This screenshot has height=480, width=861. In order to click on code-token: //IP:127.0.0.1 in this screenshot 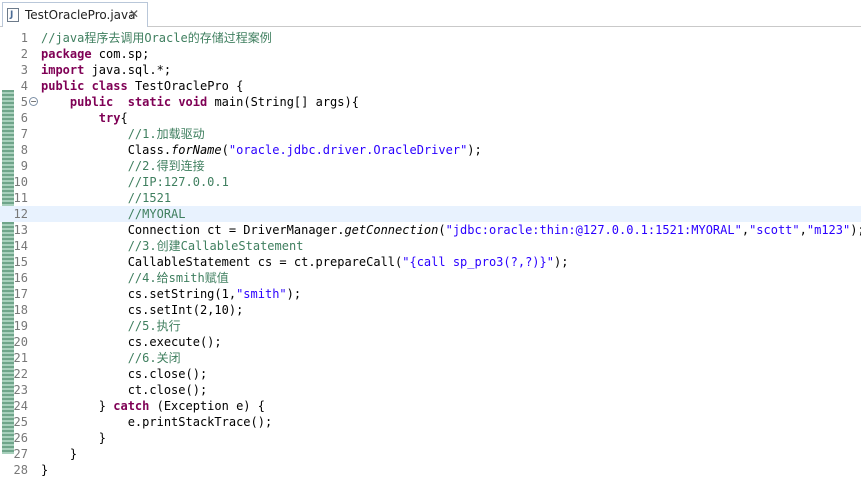, I will do `click(178, 182)`.